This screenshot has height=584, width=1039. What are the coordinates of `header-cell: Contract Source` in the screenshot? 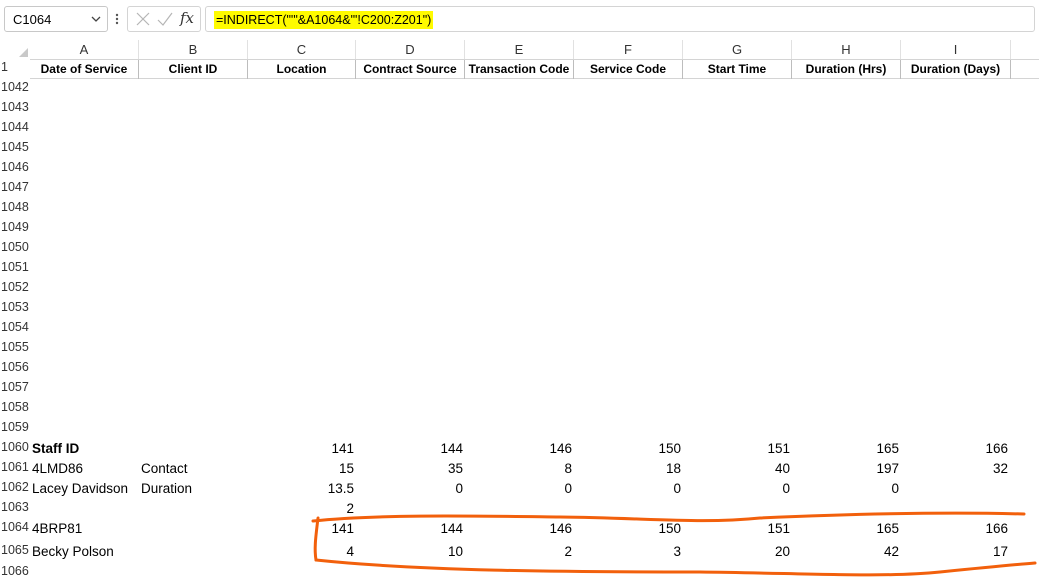 It's located at (410, 69).